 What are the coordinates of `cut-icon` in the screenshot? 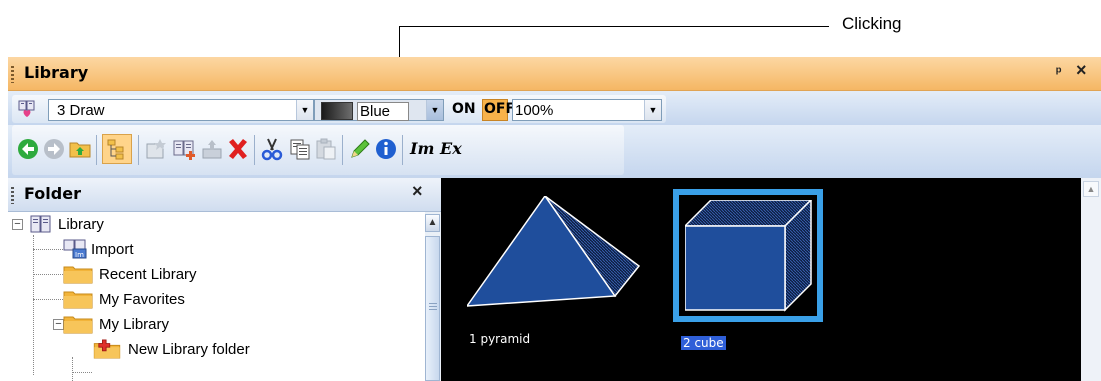 It's located at (272, 149).